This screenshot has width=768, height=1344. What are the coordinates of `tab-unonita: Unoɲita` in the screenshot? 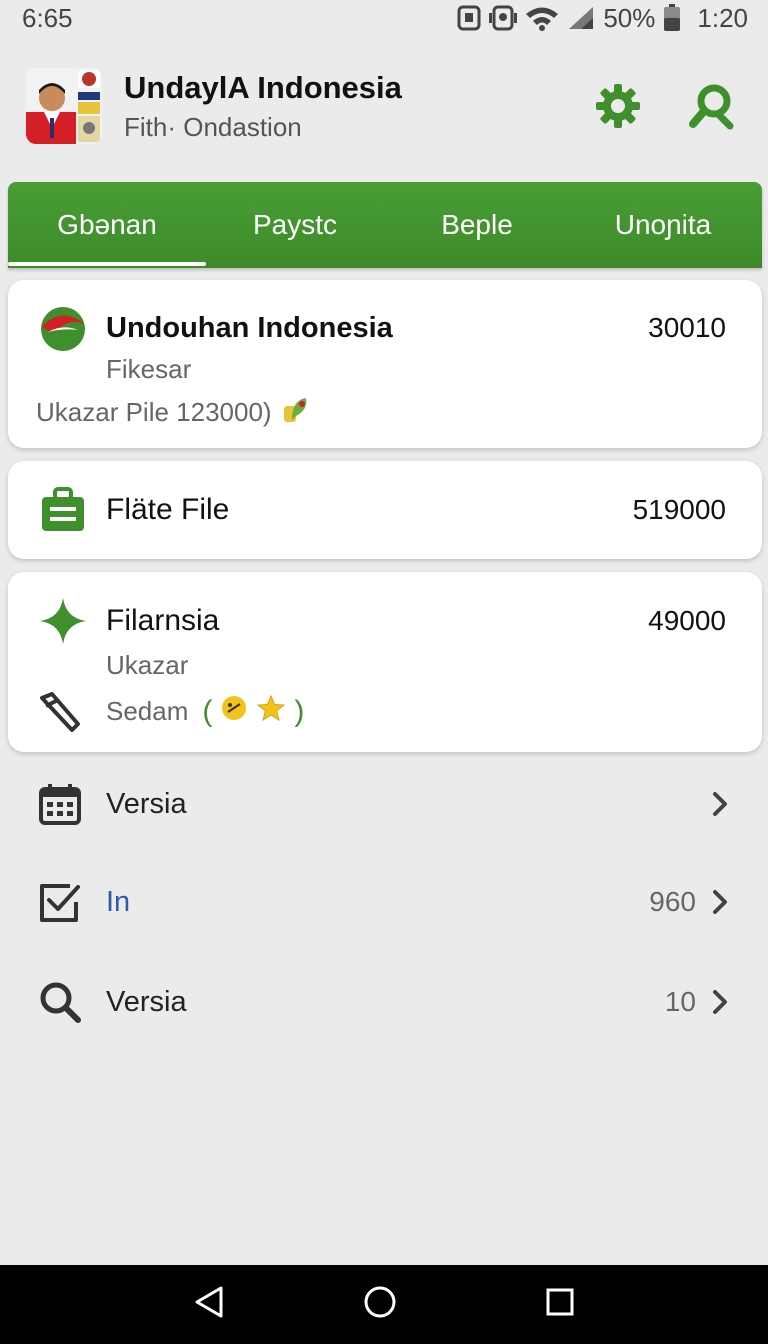 It's located at (663, 225).